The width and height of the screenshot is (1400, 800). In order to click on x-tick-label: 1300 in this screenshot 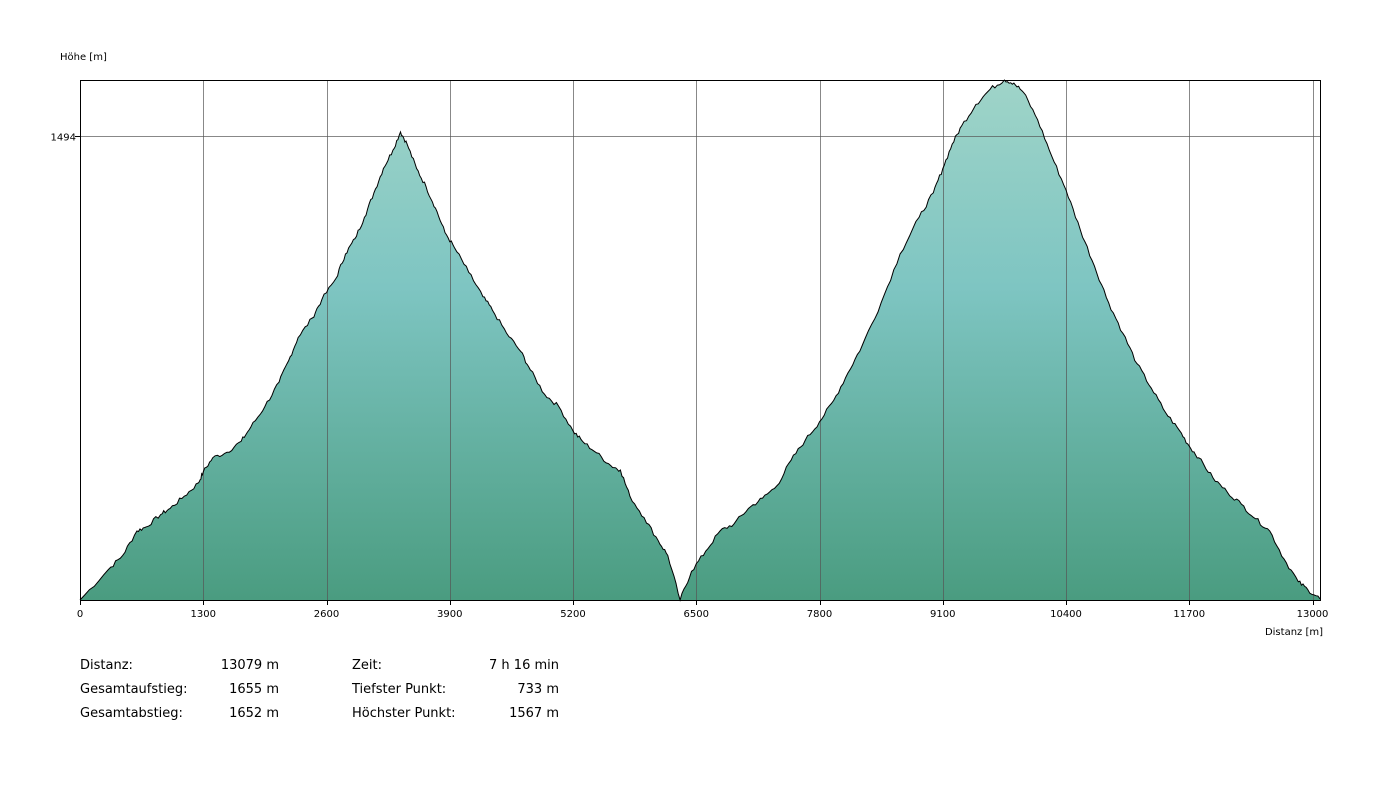, I will do `click(203, 614)`.